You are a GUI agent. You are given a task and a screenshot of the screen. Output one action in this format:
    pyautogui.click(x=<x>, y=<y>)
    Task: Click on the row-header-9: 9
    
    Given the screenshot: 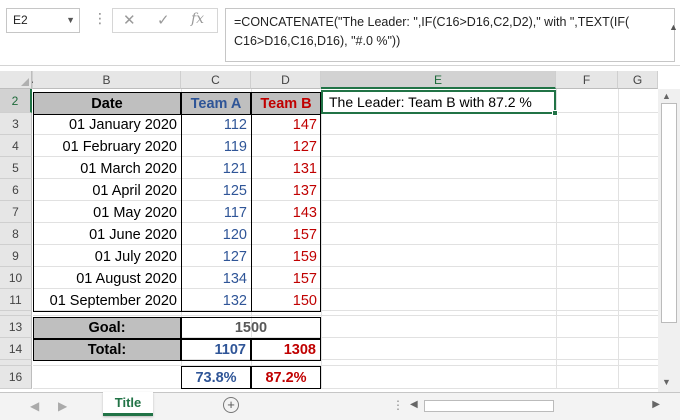 What is the action you would take?
    pyautogui.click(x=16, y=256)
    